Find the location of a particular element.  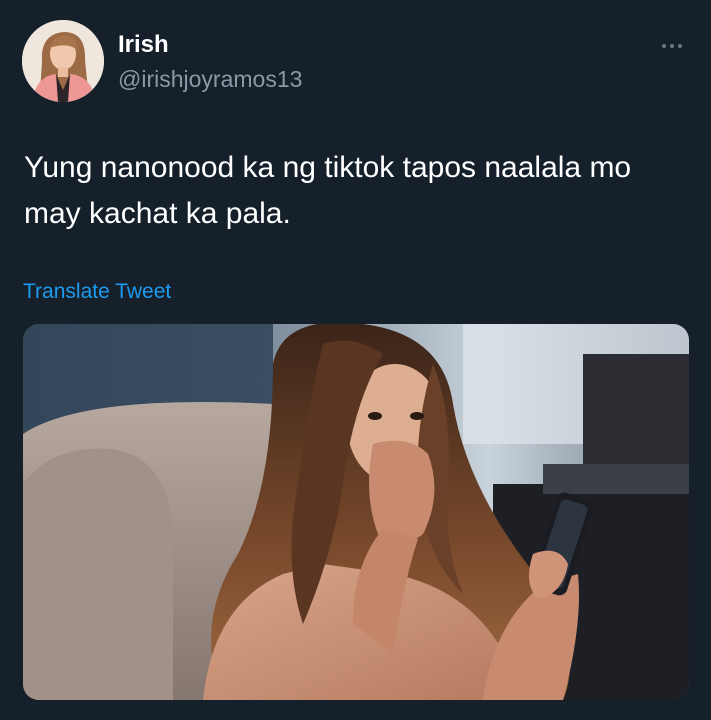

avatar is located at coordinates (63, 61).